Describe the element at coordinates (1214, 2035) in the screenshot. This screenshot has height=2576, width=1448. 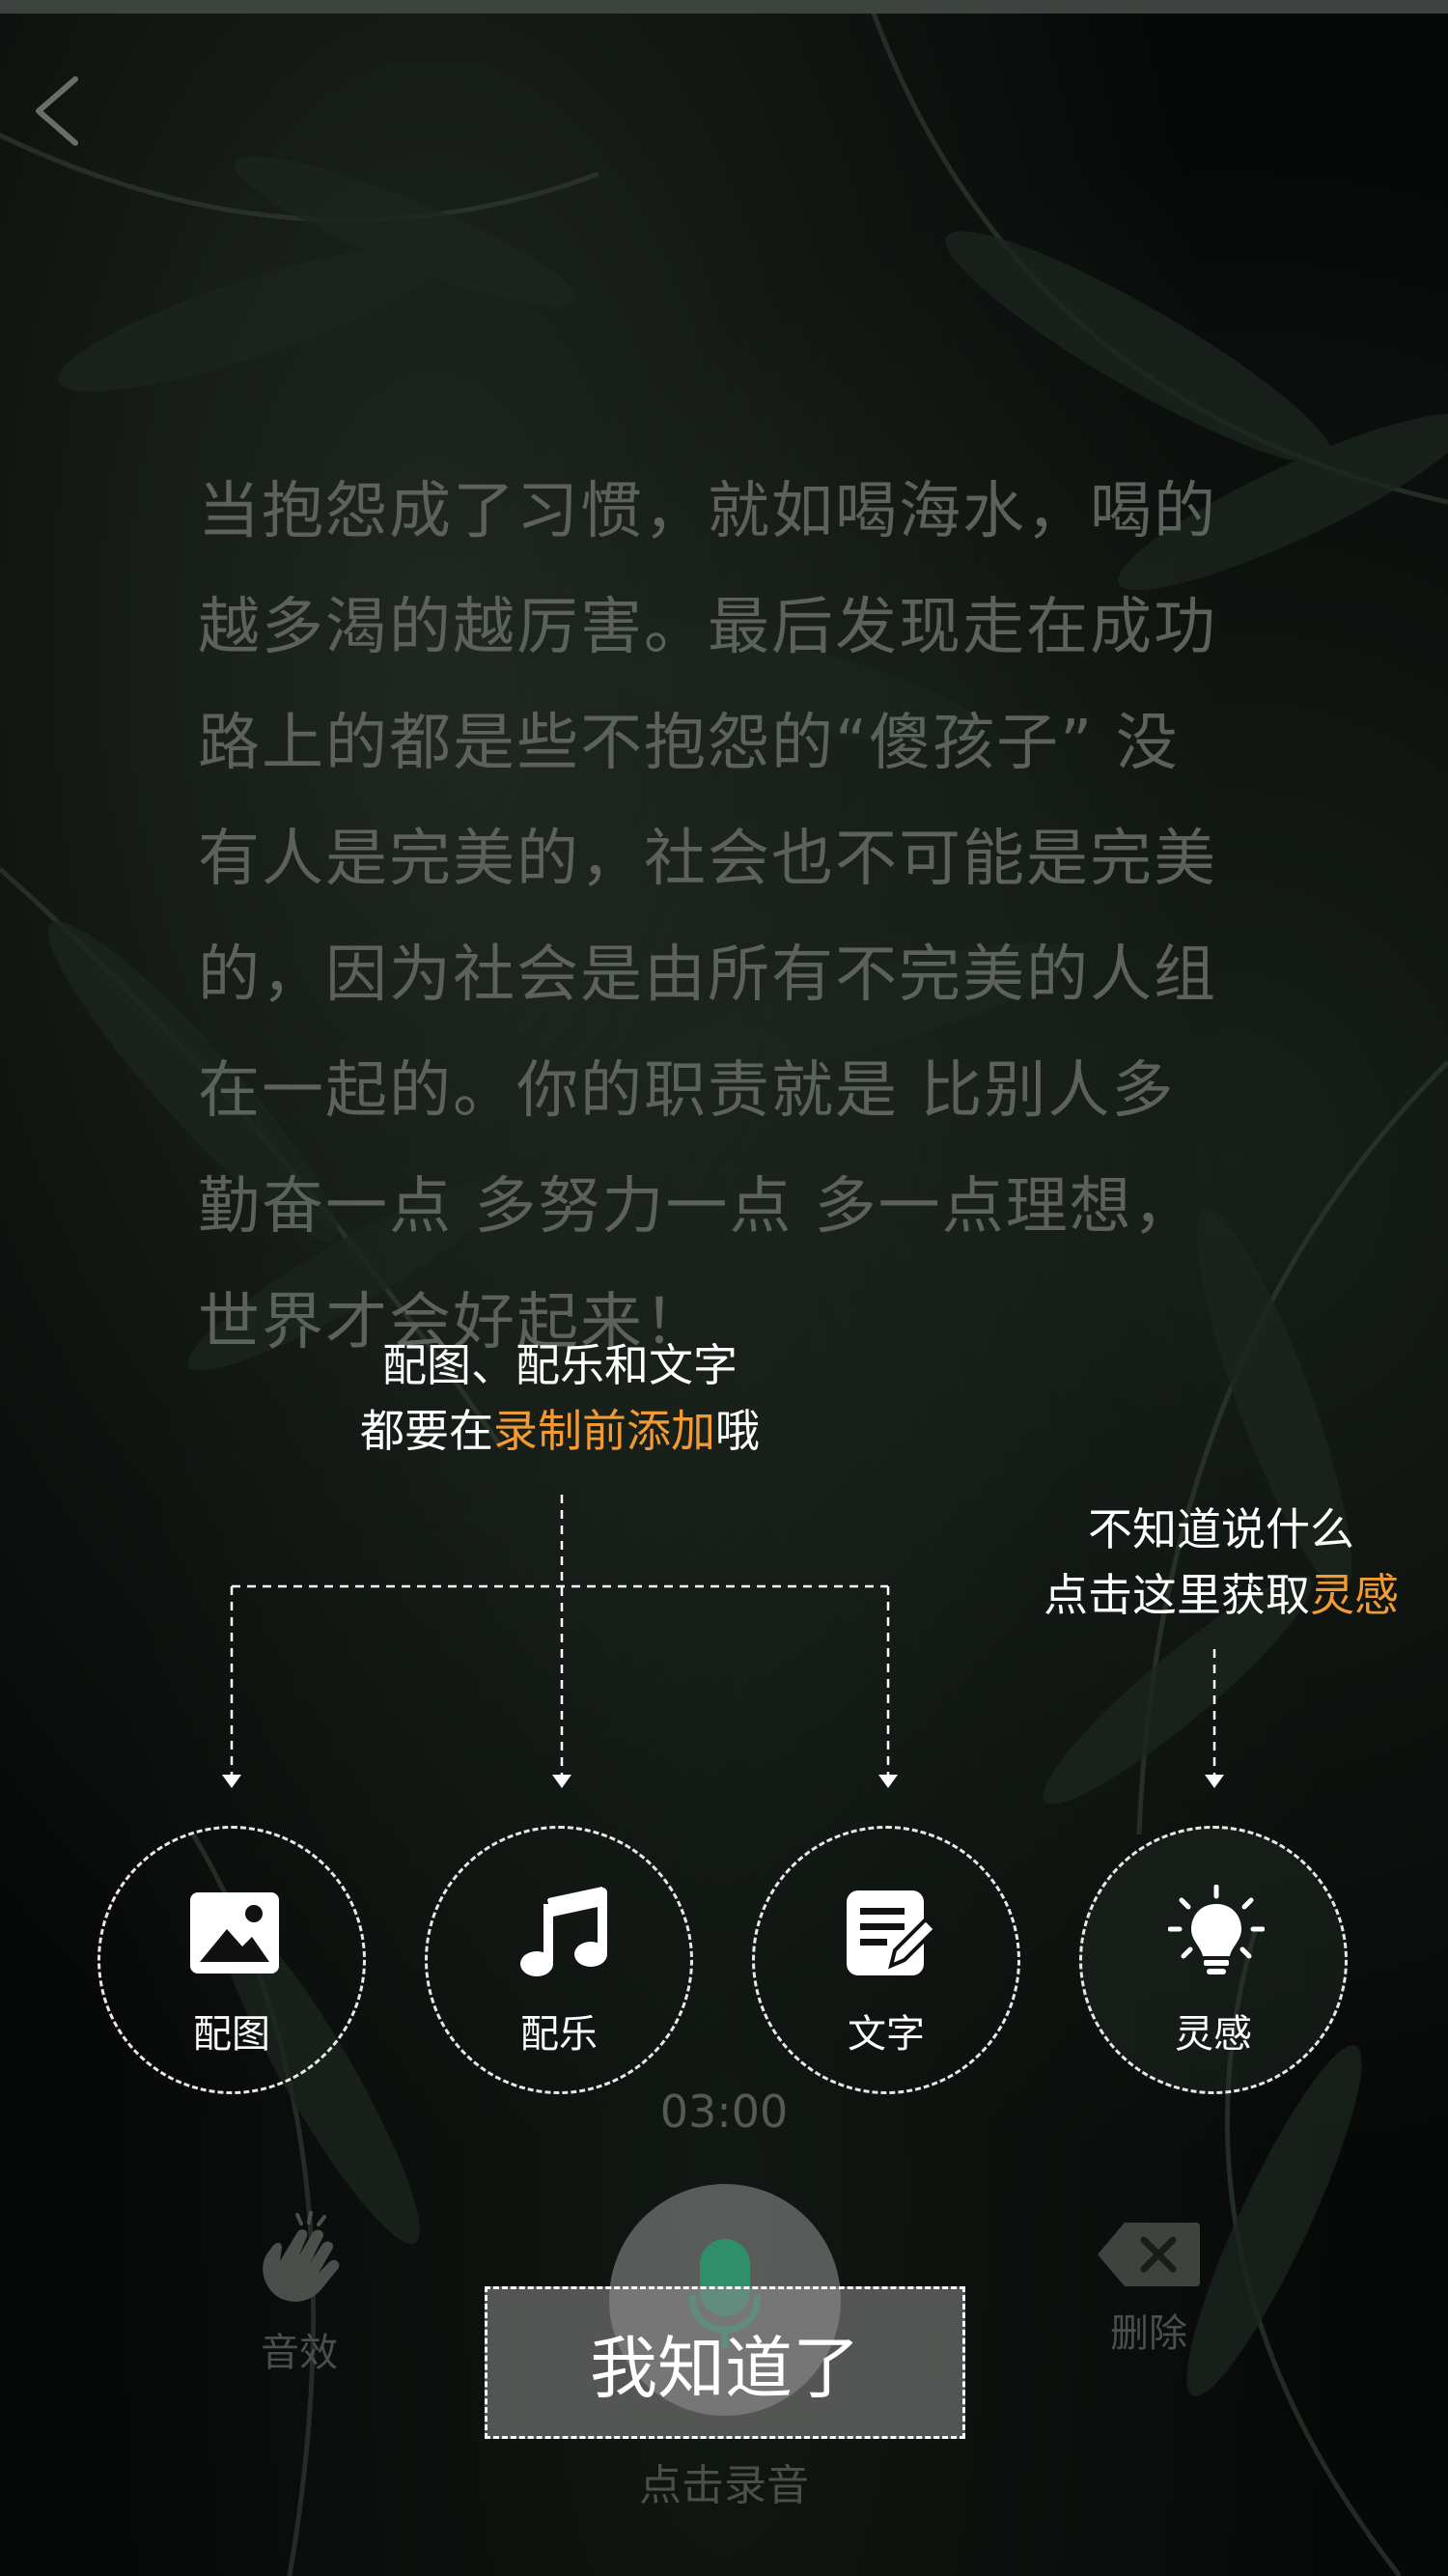
I see `inspiration-label: 灵感` at that location.